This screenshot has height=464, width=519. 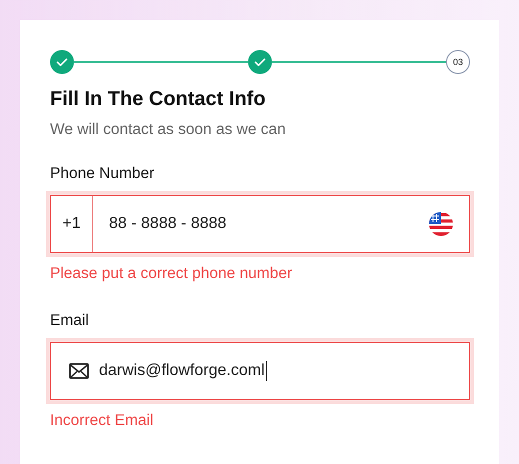 What do you see at coordinates (168, 130) in the screenshot?
I see `form-subtitle: We will contact as soon as we can` at bounding box center [168, 130].